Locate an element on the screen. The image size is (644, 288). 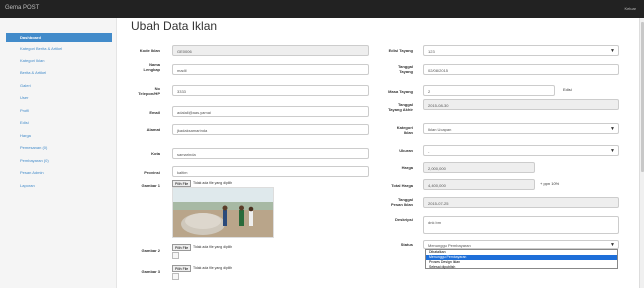
sidebar-item-kategori-berita-artikel: Kategori Berita & Artikel is located at coordinates (59, 48).